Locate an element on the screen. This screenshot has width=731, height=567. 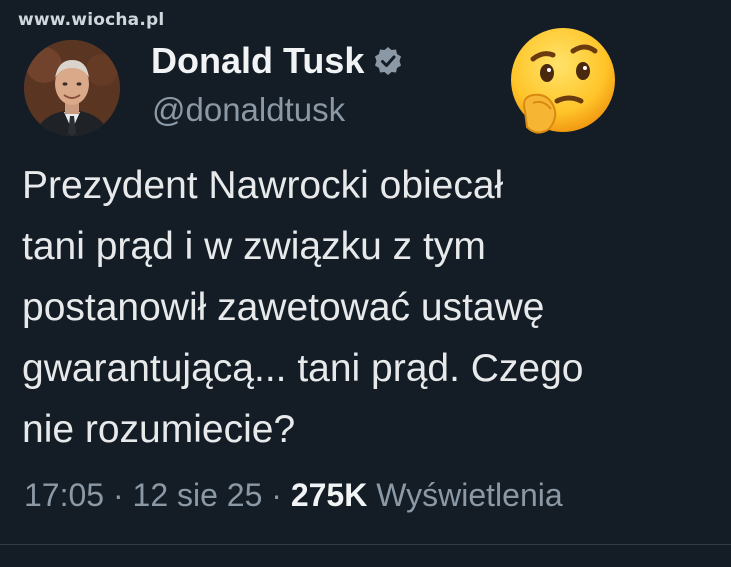
author-row: Donald Tusk is located at coordinates (277, 61).